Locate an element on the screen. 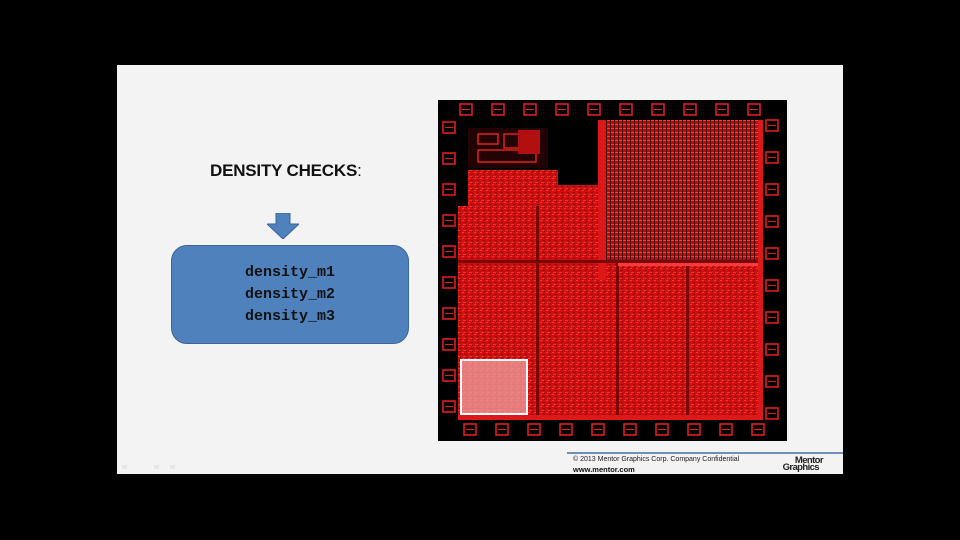  slide-nav-controls is located at coordinates (152, 467).